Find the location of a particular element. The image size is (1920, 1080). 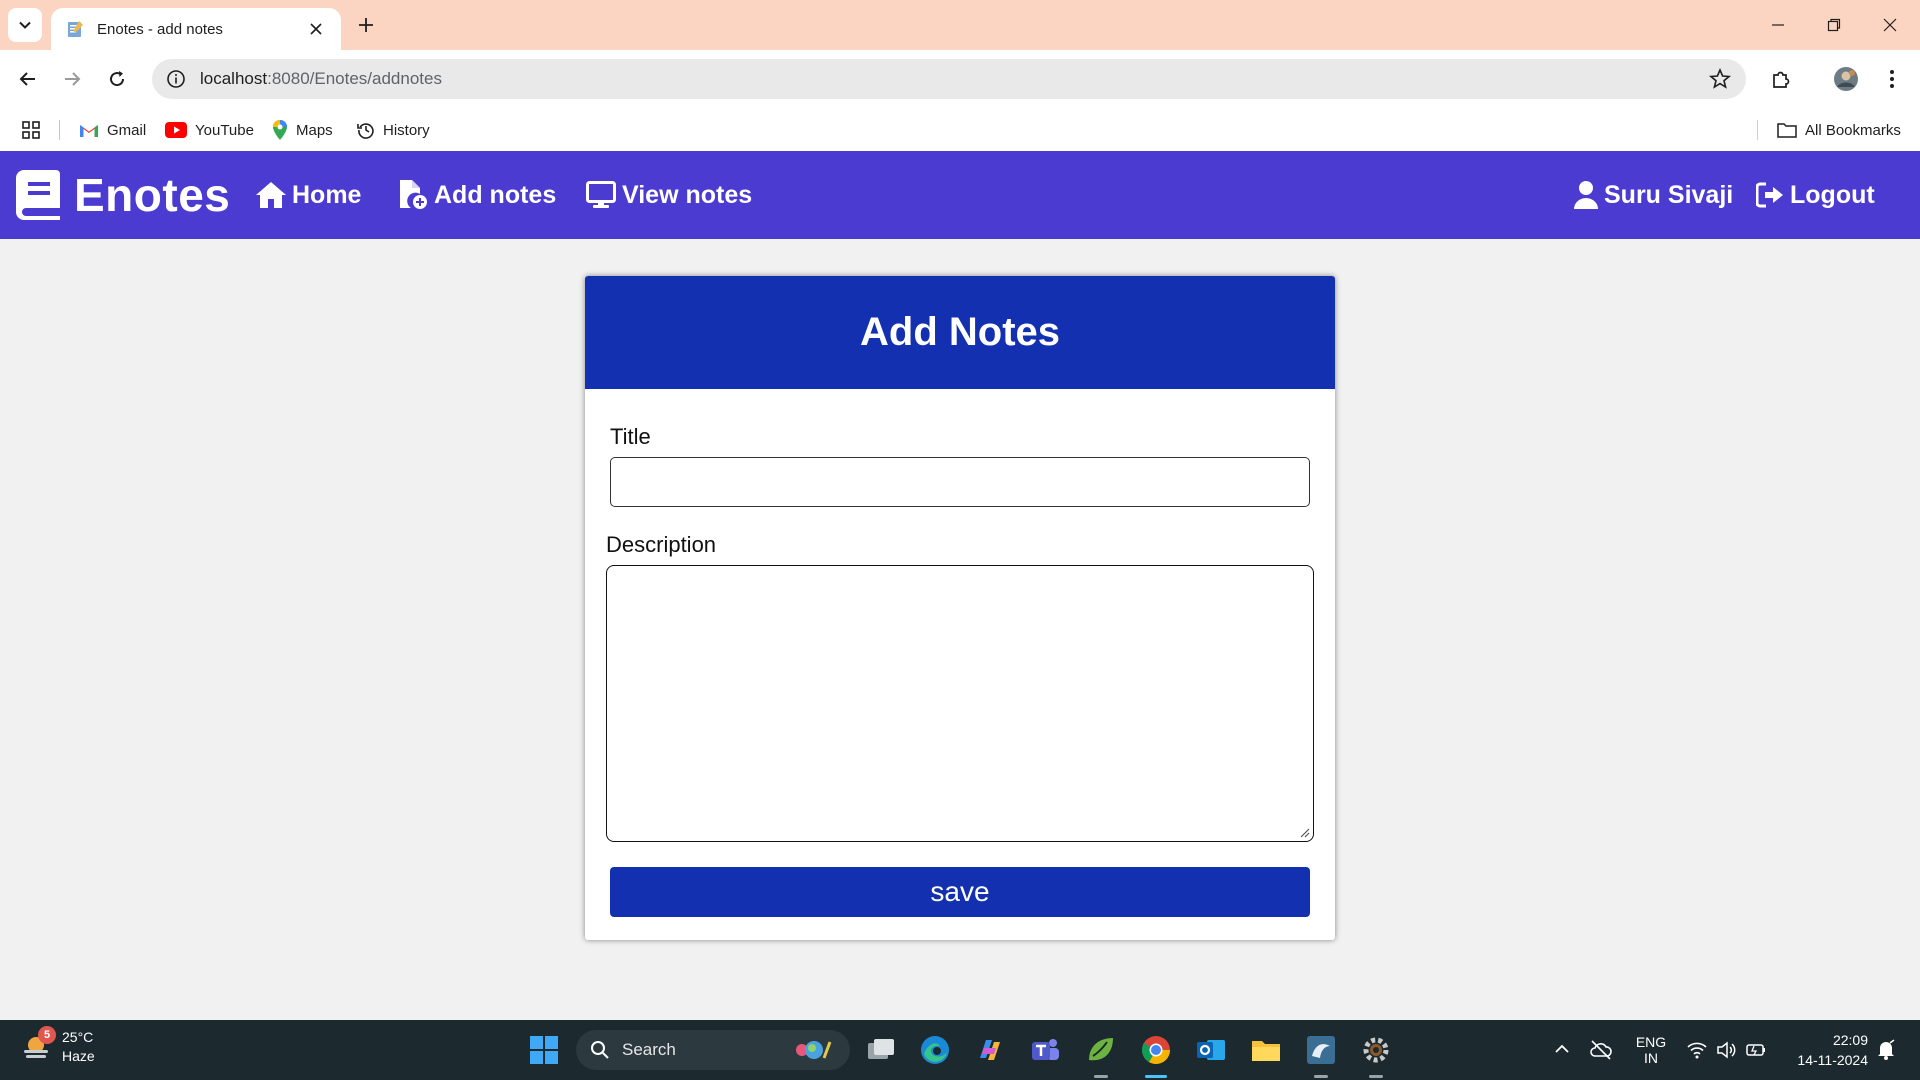

browser-menu-button is located at coordinates (1892, 79).